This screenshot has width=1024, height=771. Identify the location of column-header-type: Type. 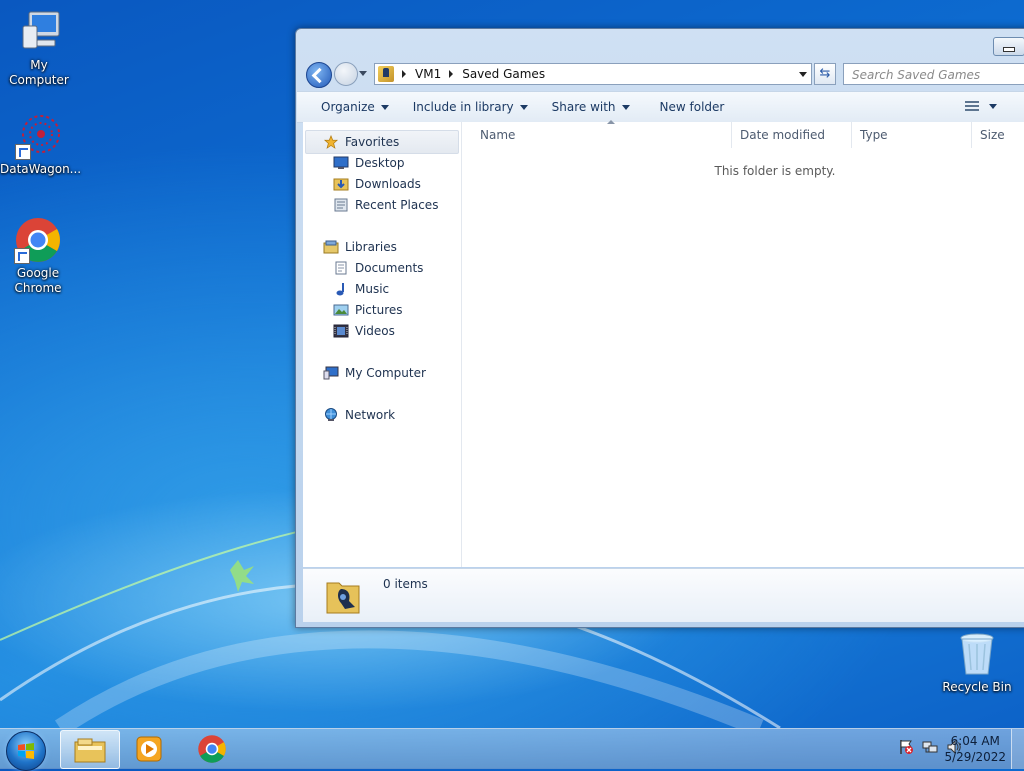
(912, 135).